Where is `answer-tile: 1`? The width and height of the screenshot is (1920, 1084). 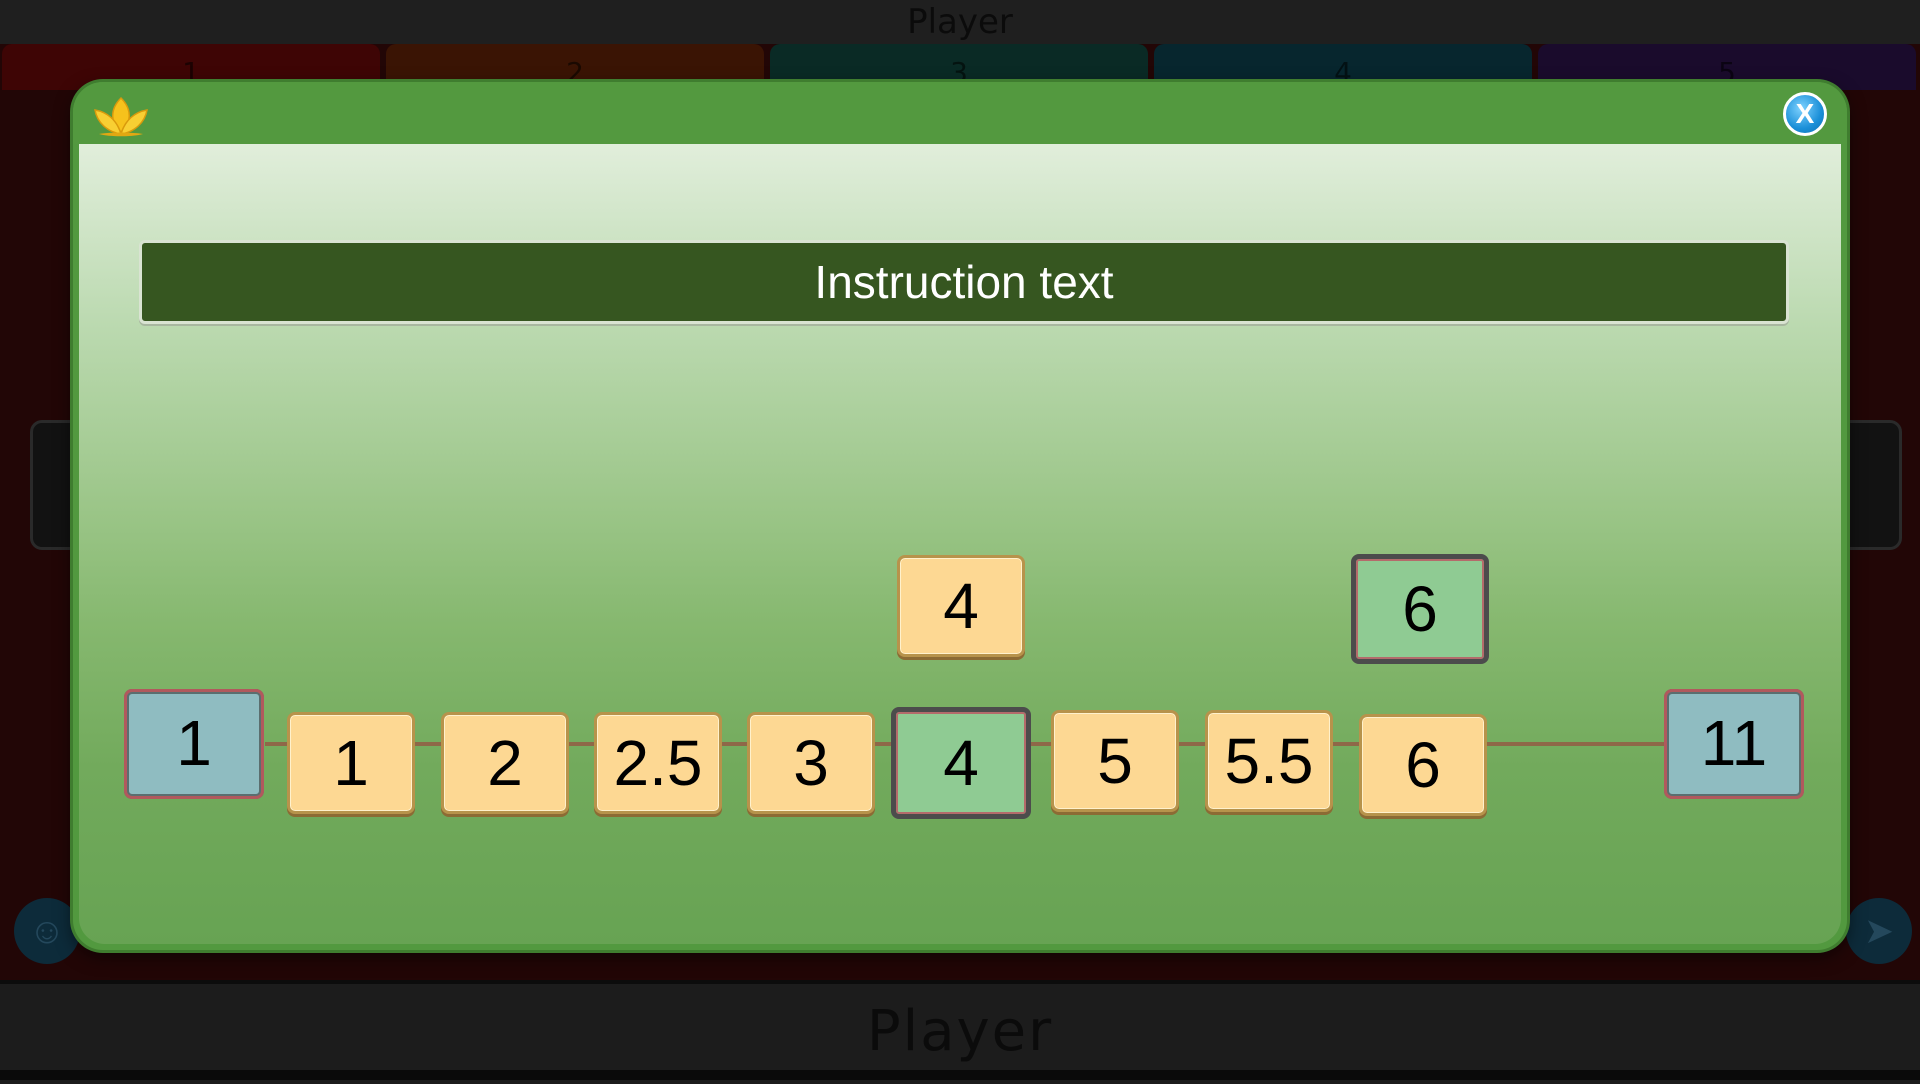 answer-tile: 1 is located at coordinates (351, 763).